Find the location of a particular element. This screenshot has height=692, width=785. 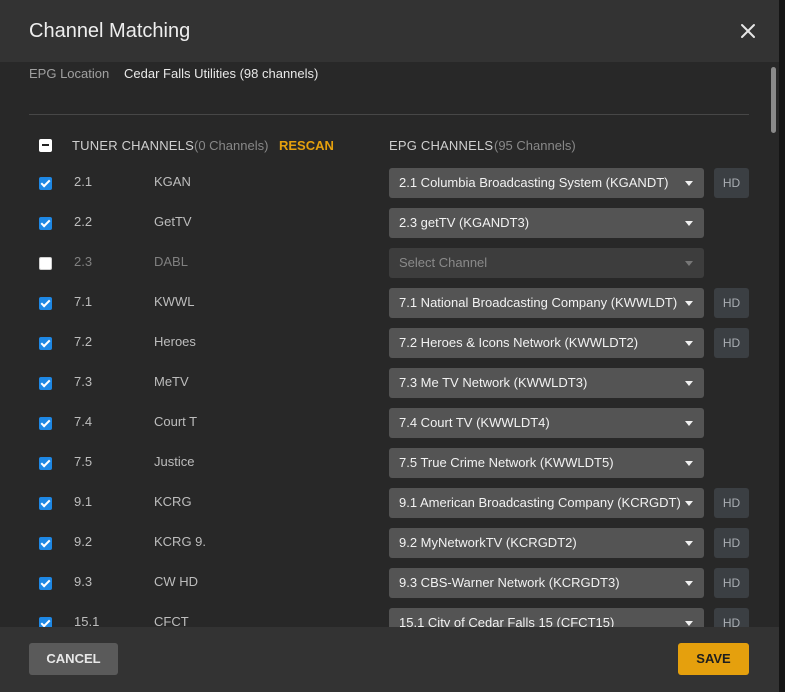

dialog-footer: CANCEL SAVE is located at coordinates (389, 659).